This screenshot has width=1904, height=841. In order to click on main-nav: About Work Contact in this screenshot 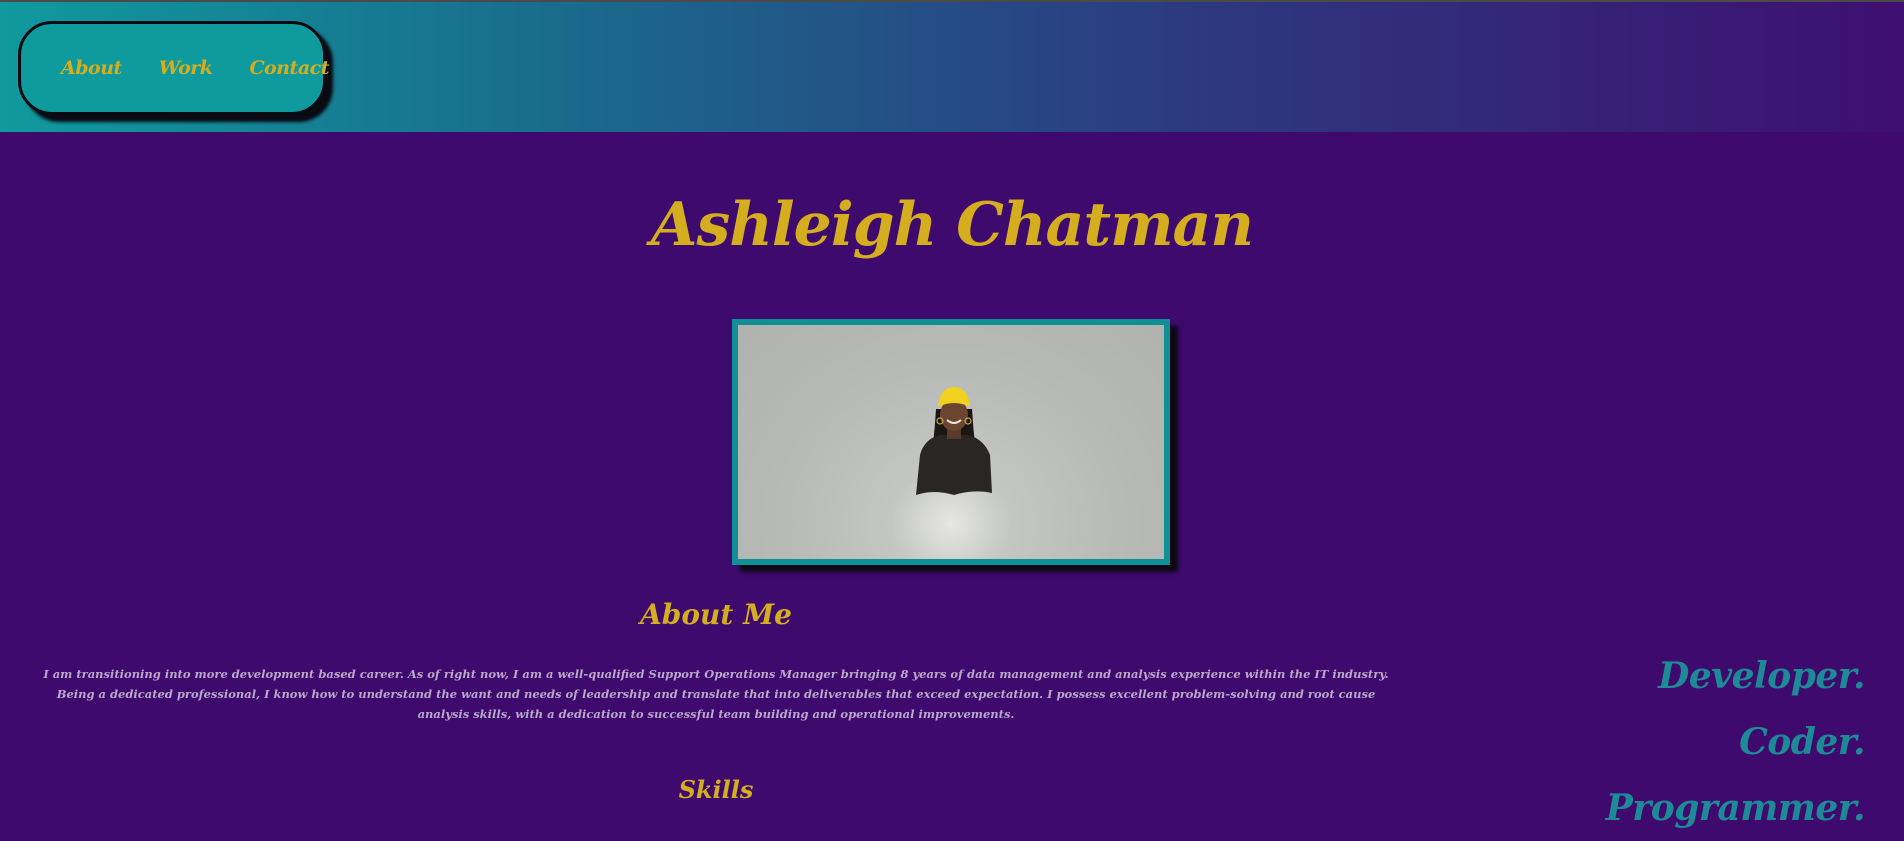, I will do `click(173, 68)`.